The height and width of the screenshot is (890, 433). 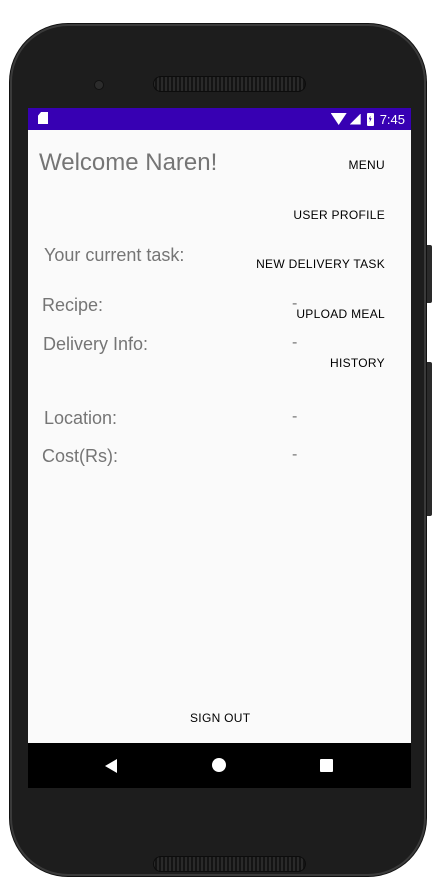 I want to click on volume-rocker, so click(x=429, y=439).